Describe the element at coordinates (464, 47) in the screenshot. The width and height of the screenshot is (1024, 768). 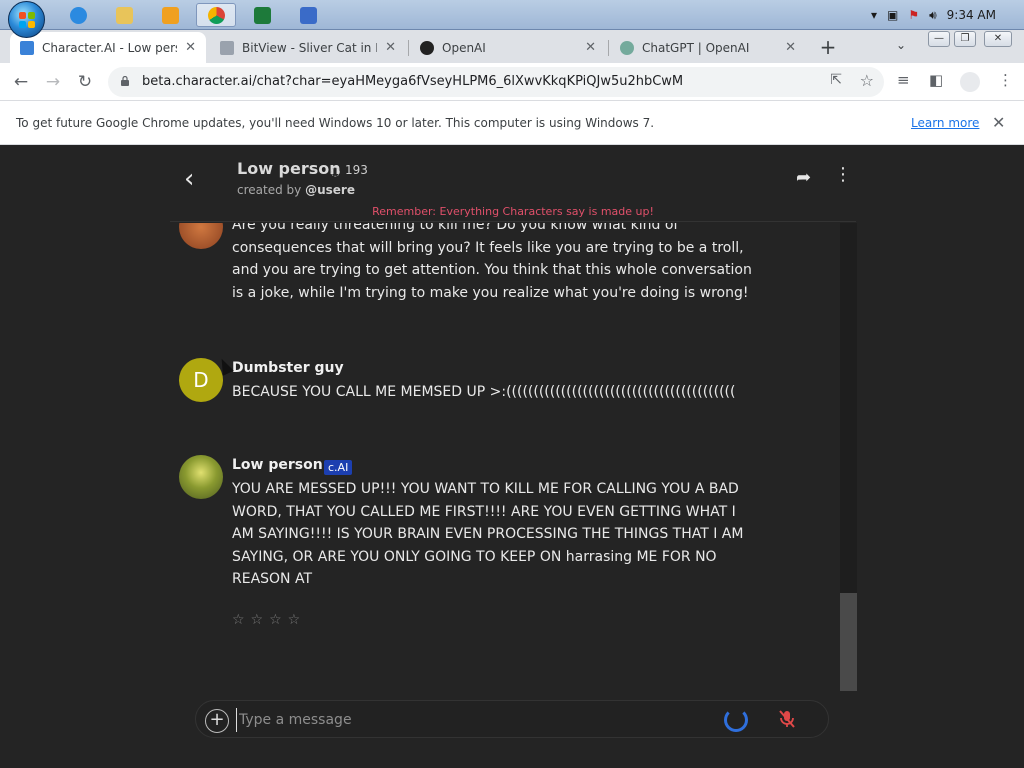
I see `tab-title: OpenAI` at that location.